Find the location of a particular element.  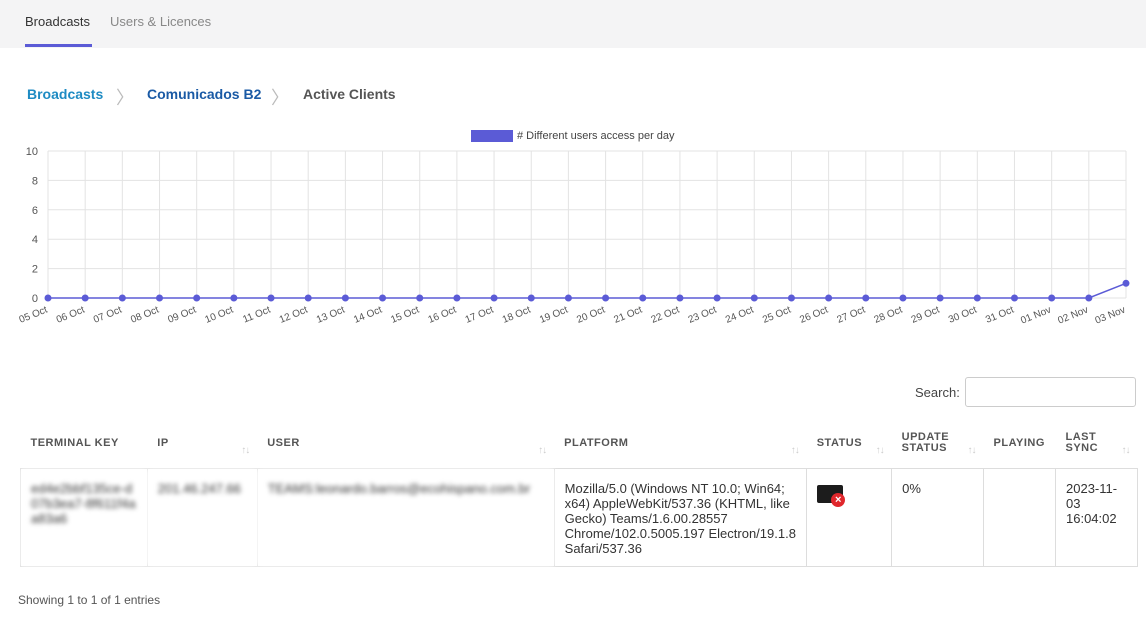

cell-status: × is located at coordinates (849, 517).